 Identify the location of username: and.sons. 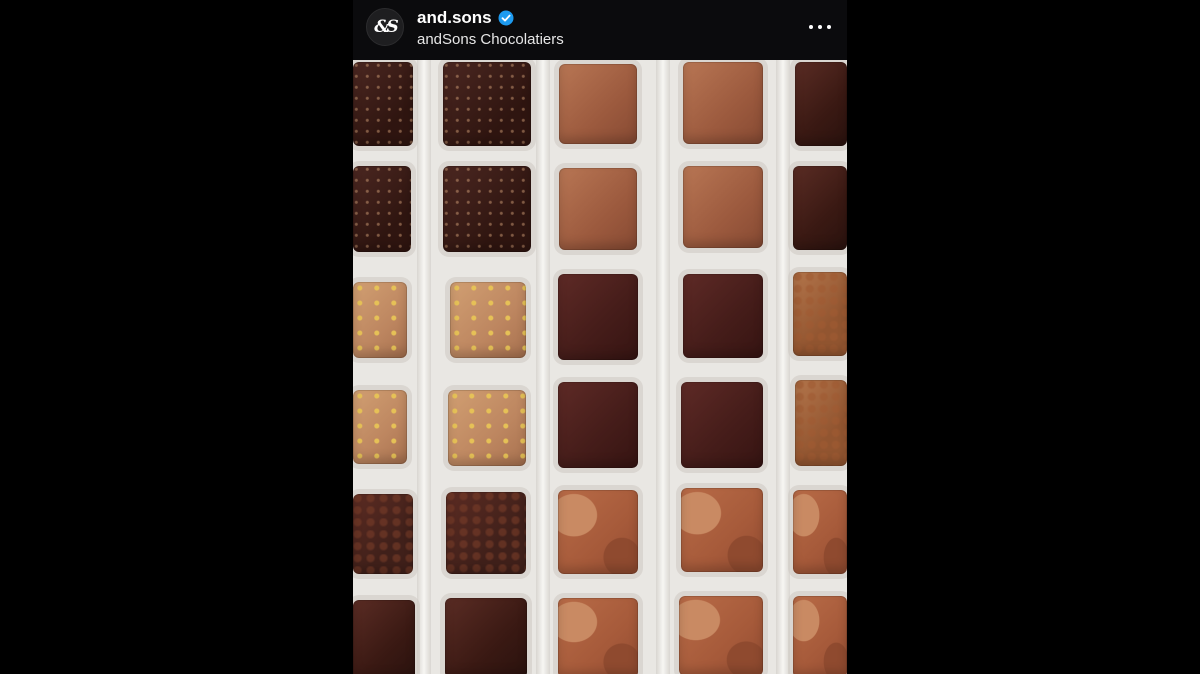
(454, 18).